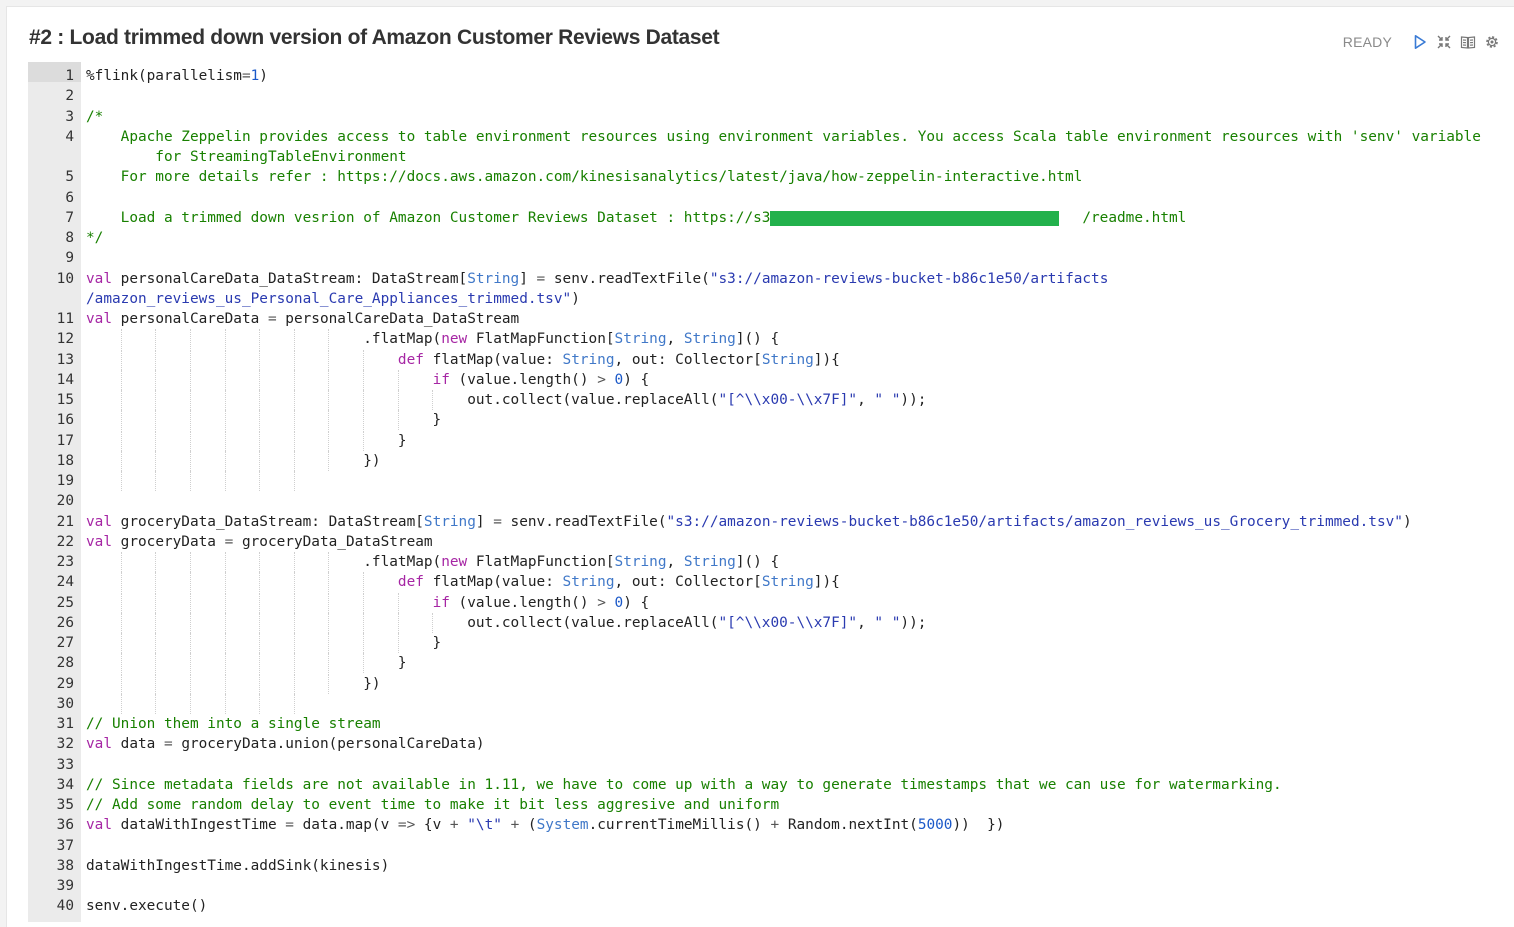 This screenshot has width=1514, height=927. I want to click on code-token: .currentTimeMillis(), so click(679, 825).